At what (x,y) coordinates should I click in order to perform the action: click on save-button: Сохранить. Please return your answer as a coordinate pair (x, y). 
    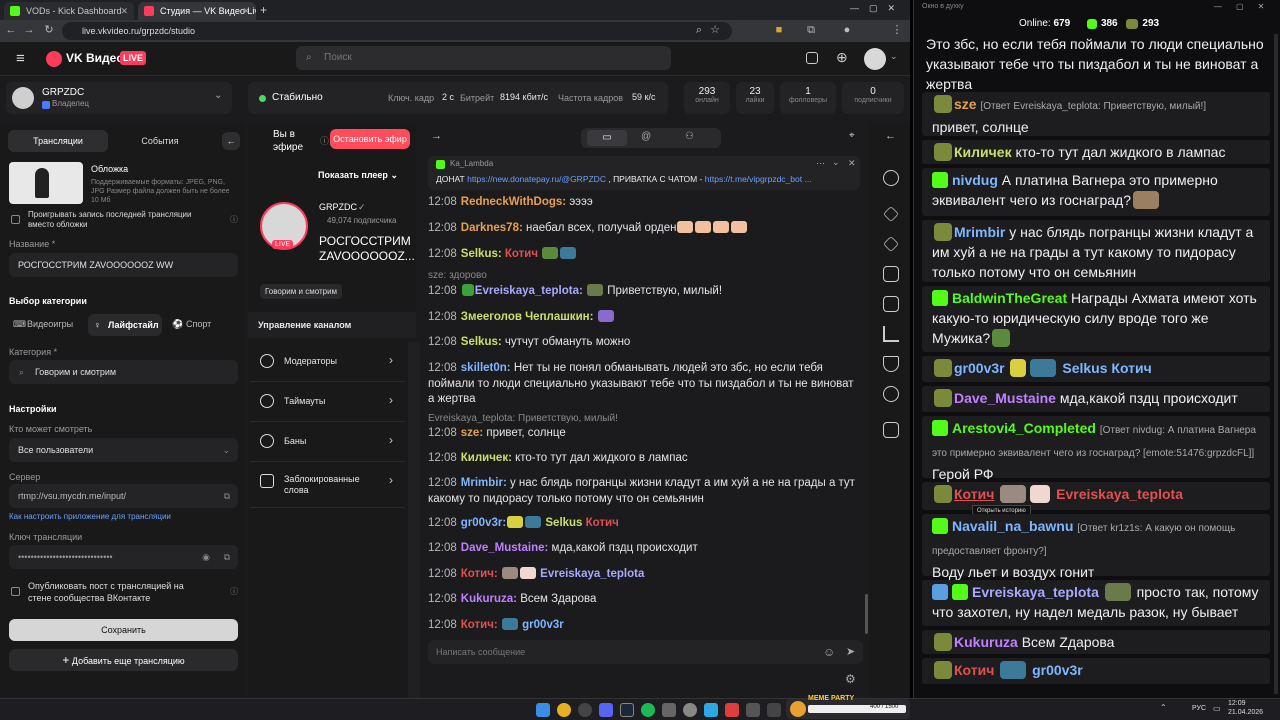
    Looking at the image, I should click on (123, 630).